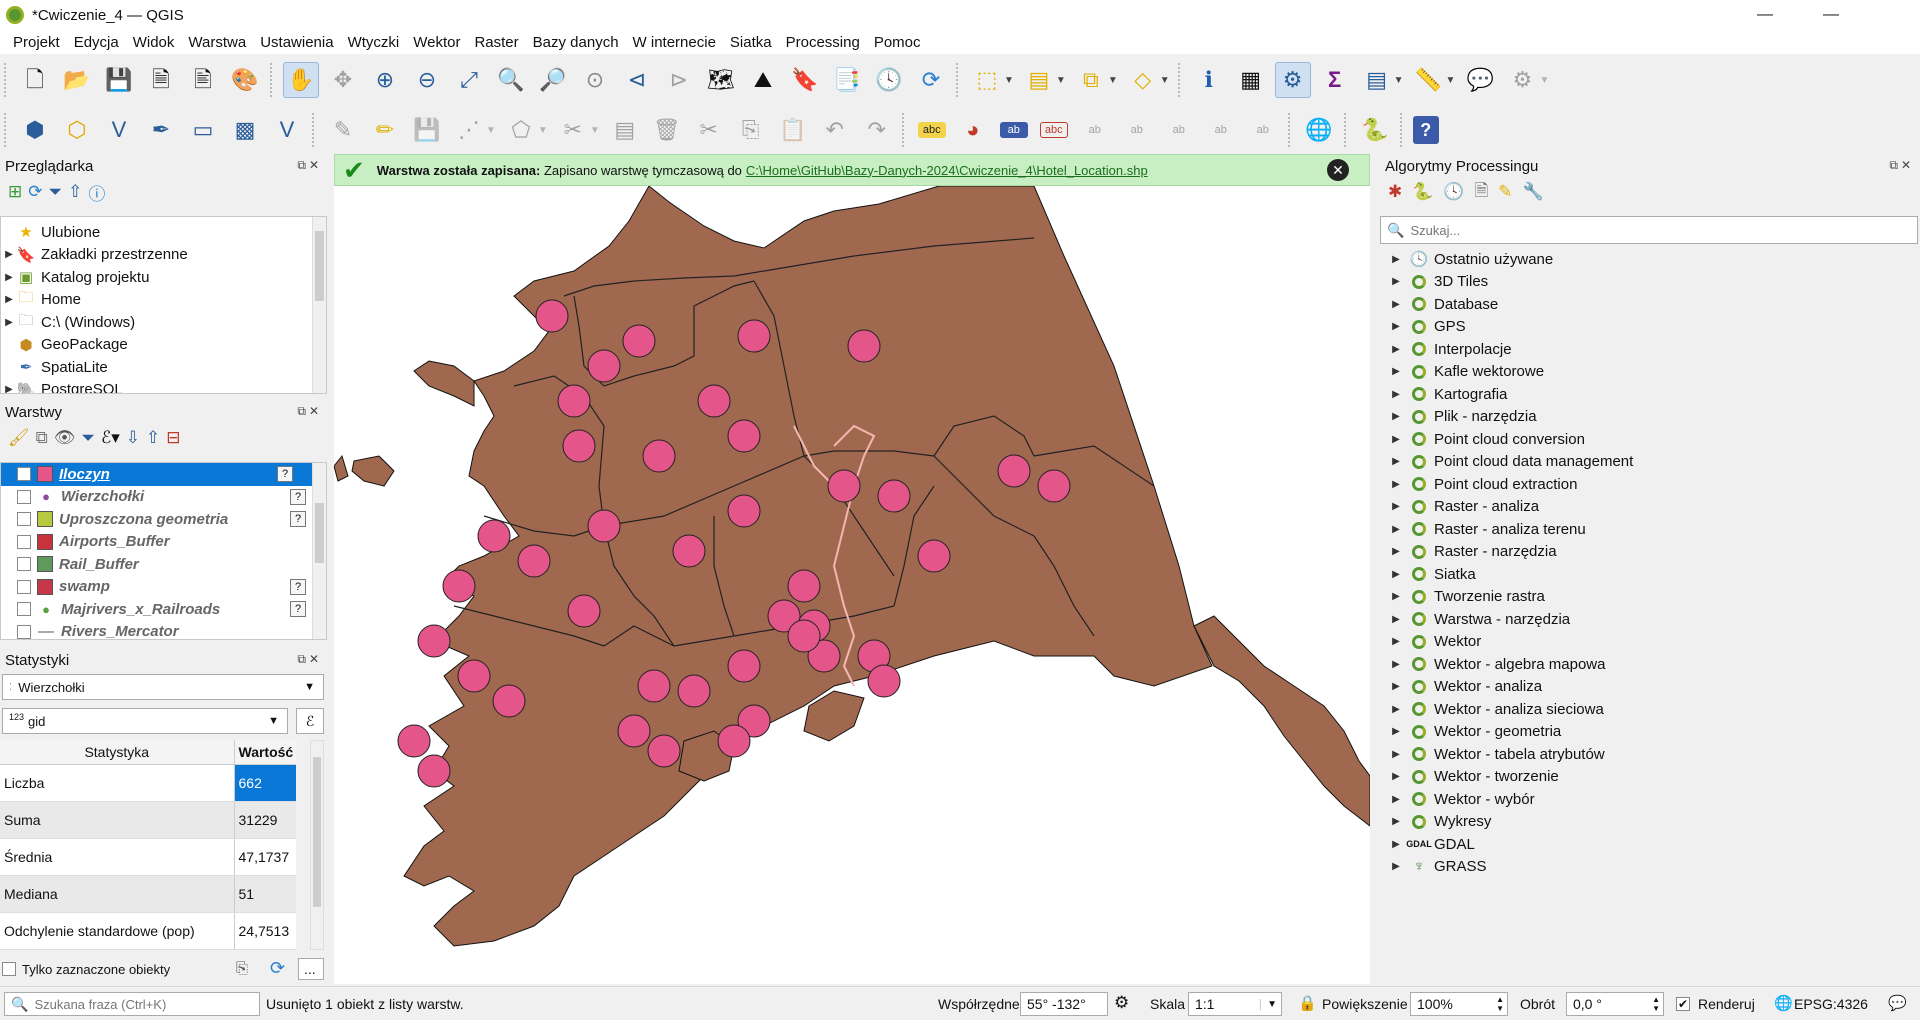 This screenshot has height=1020, width=1920. What do you see at coordinates (117, 931) in the screenshot?
I see `stat-name-cell: Odchylenie standardowe (pop)` at bounding box center [117, 931].